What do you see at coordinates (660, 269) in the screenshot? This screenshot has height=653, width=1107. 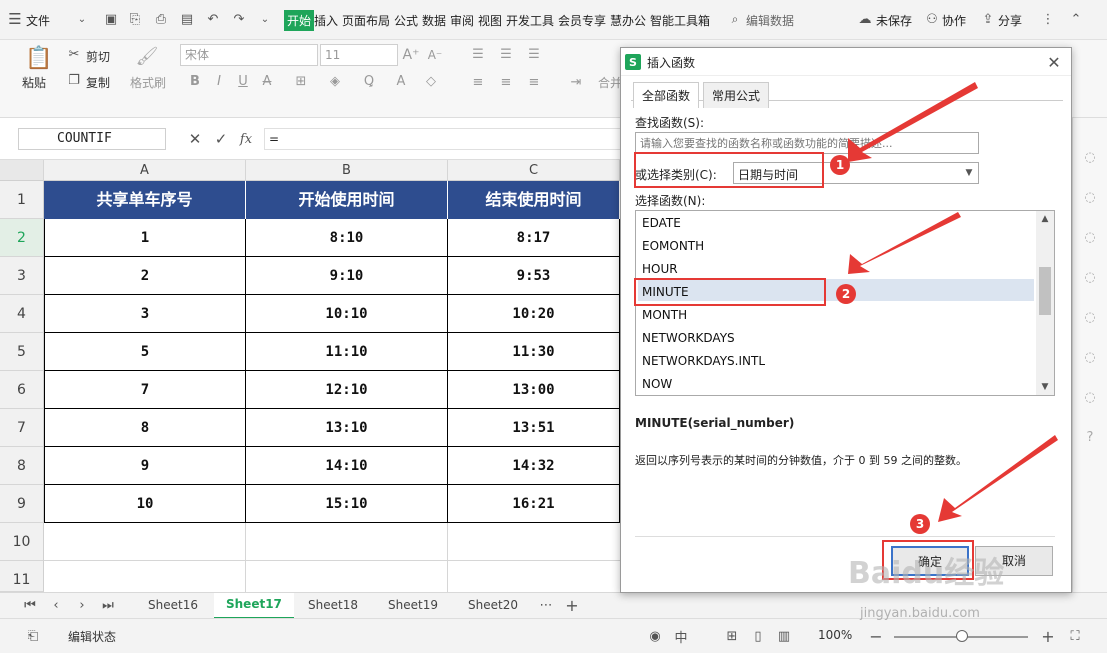 I see `list-item: HOUR` at bounding box center [660, 269].